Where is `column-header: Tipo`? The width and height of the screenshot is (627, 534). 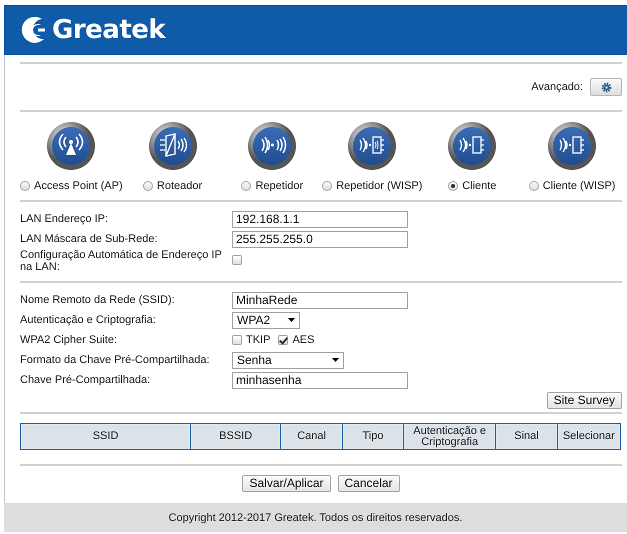 column-header: Tipo is located at coordinates (373, 437).